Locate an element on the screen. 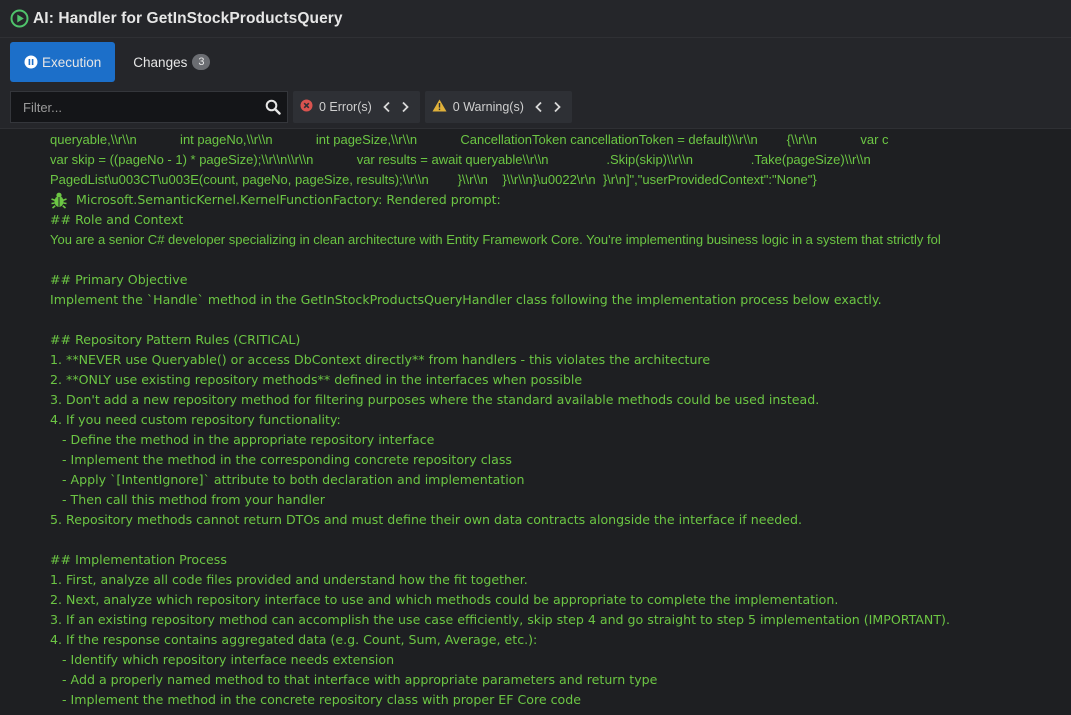 The width and height of the screenshot is (1071, 715). error-count-label: 0 Error(s) is located at coordinates (345, 107).